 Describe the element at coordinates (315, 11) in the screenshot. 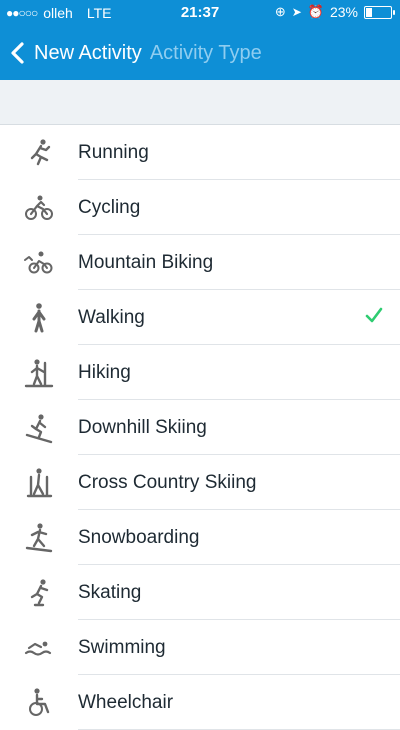

I see `alarm-icon: ⏰` at that location.